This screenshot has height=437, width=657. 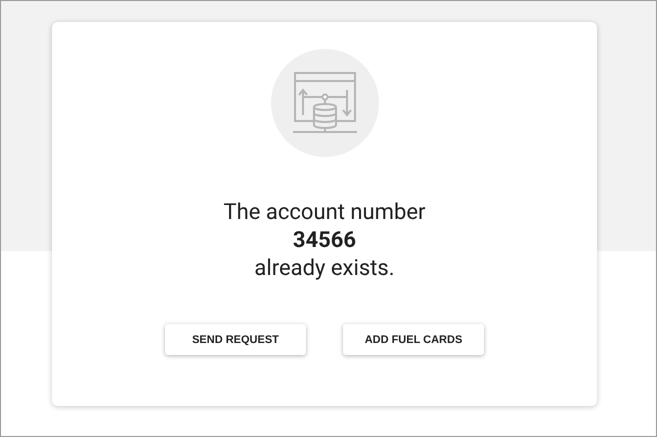 What do you see at coordinates (235, 339) in the screenshot?
I see `action-button: SEND REQUEST` at bounding box center [235, 339].